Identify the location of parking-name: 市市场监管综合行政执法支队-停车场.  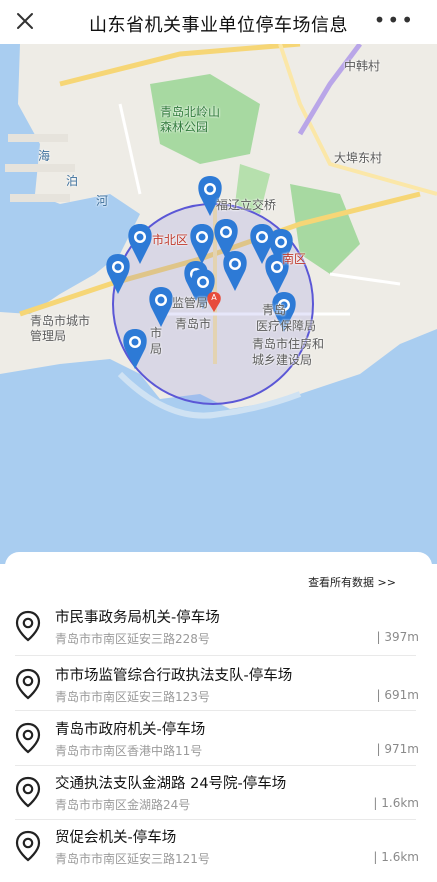
(174, 676).